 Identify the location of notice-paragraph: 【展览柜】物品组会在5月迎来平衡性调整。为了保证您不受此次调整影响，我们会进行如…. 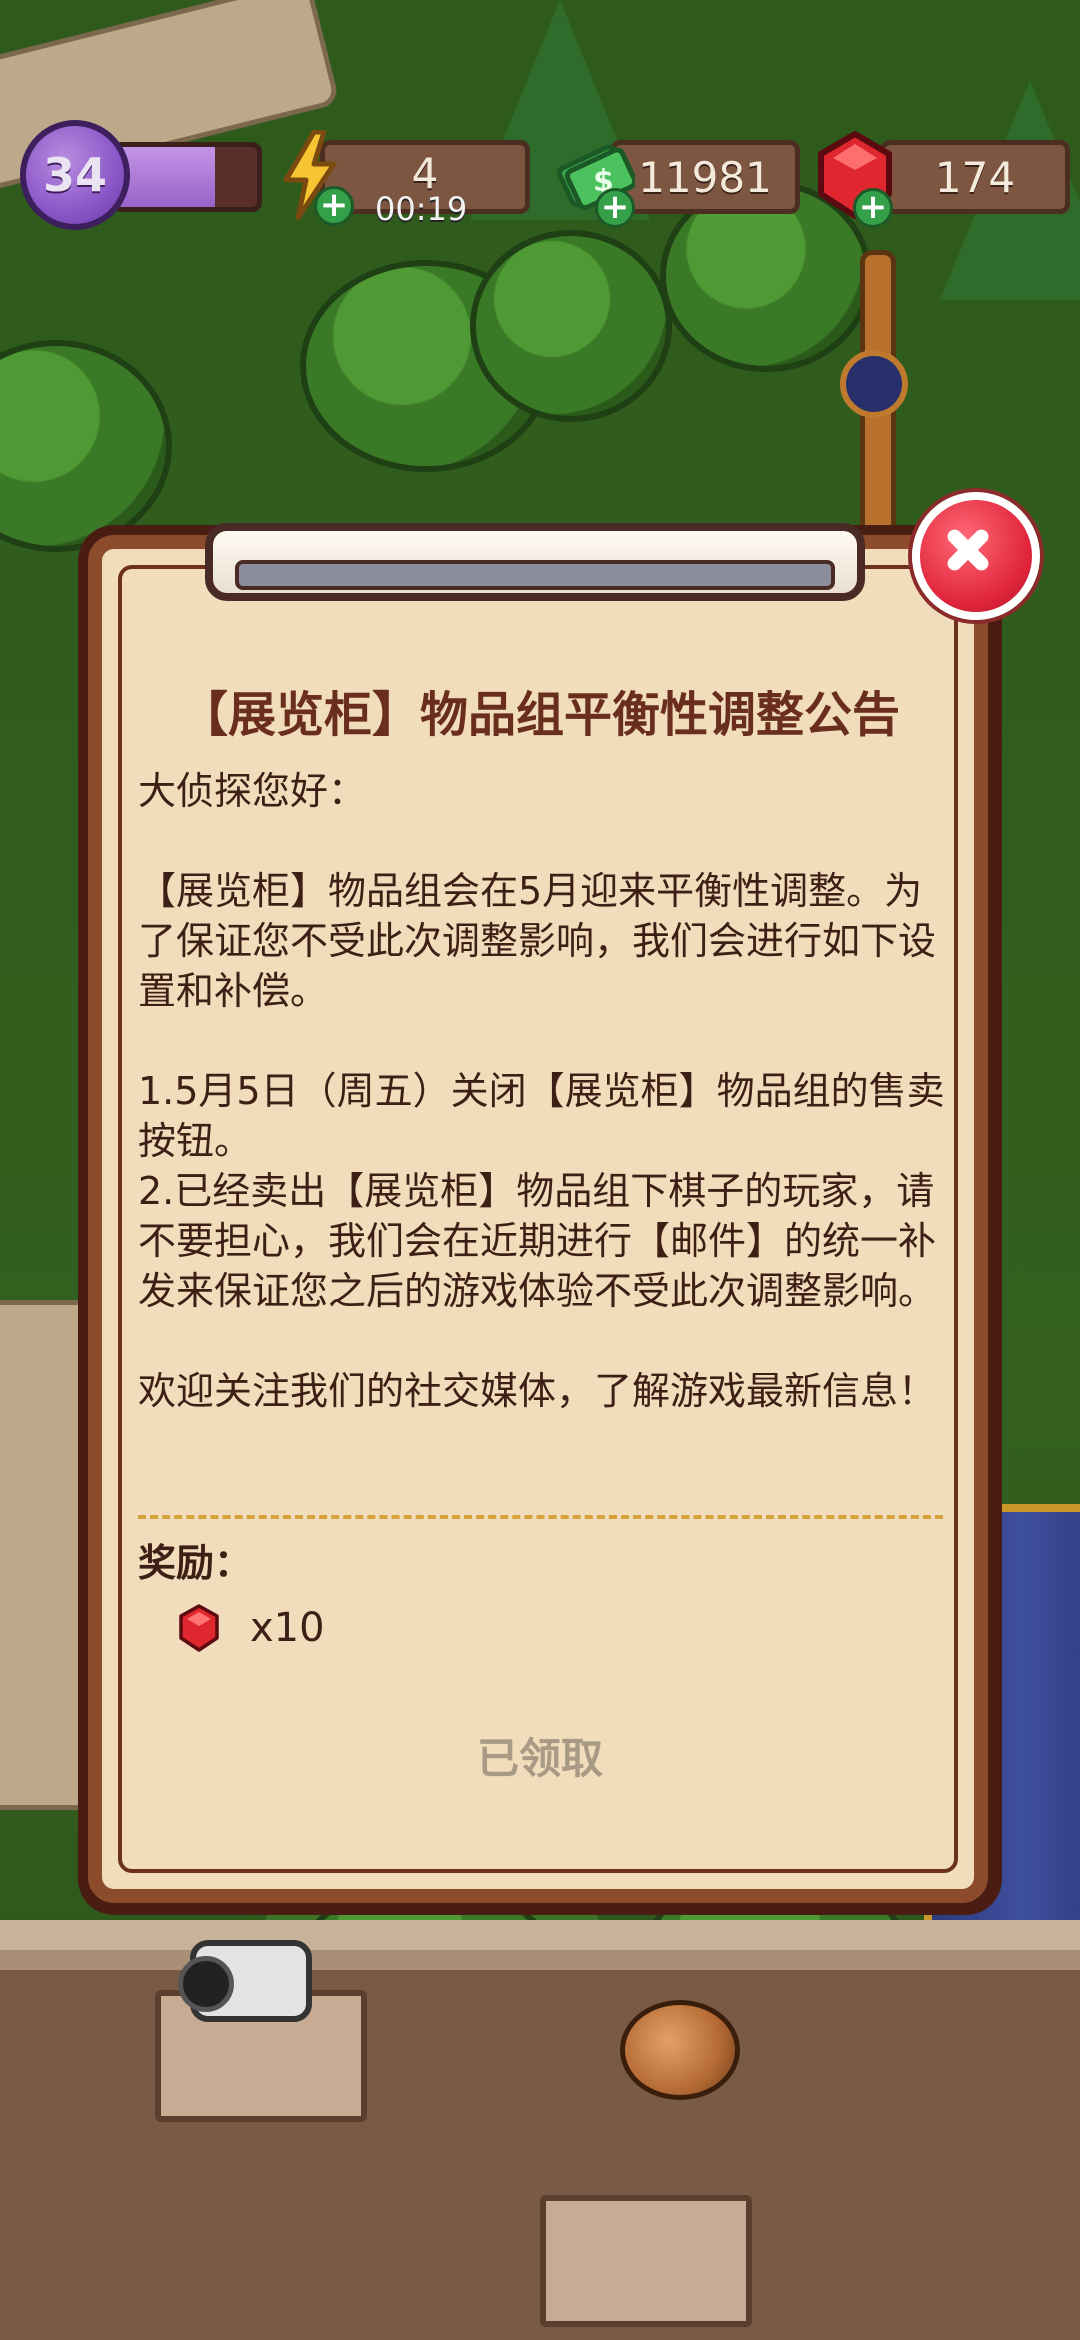
(537, 941).